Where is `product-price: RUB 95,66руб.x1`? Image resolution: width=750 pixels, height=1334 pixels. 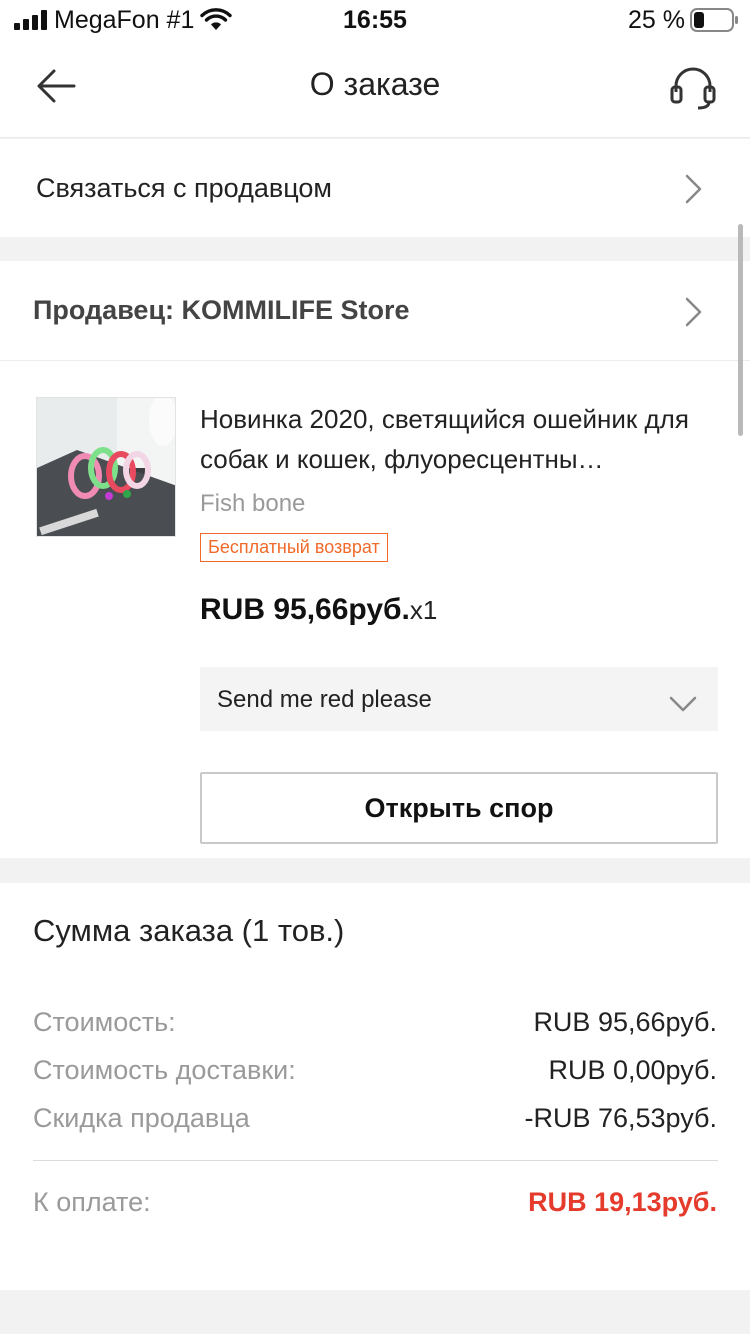 product-price: RUB 95,66руб.x1 is located at coordinates (318, 610).